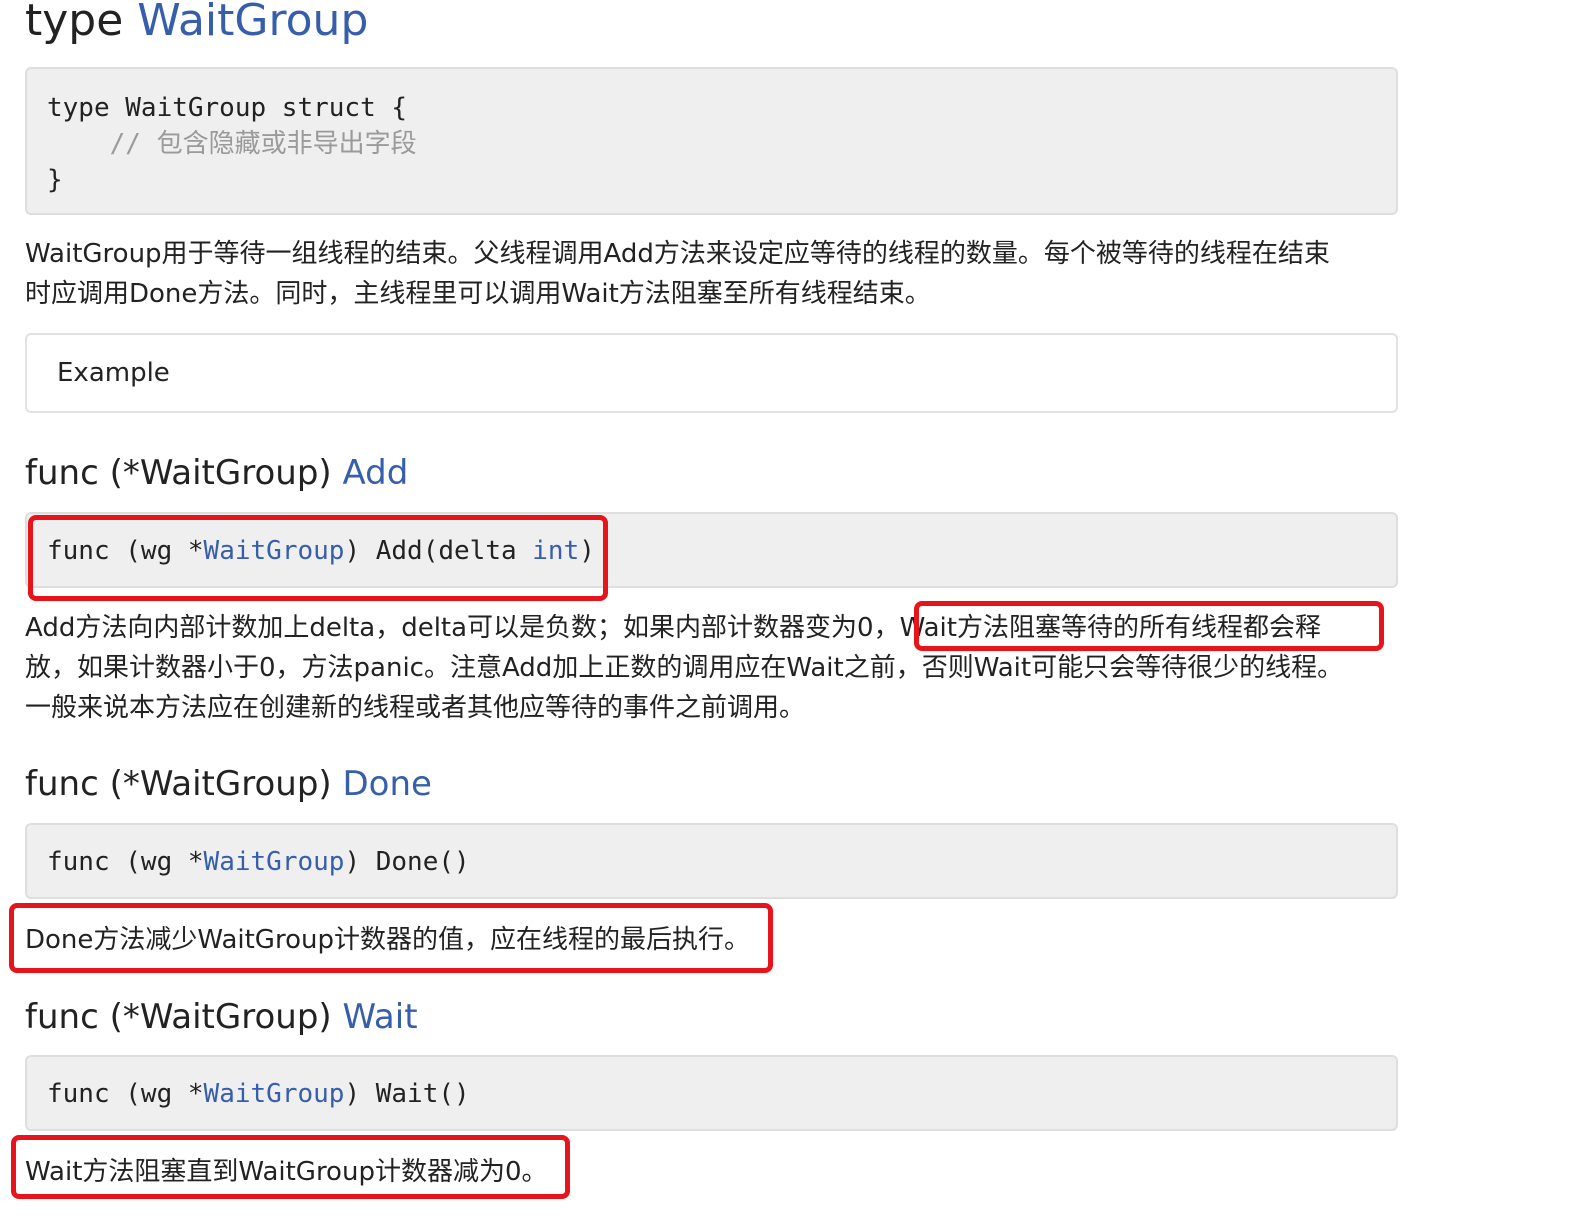 This screenshot has width=1592, height=1230. Describe the element at coordinates (711, 861) in the screenshot. I see `done-signature-block: func (wg *WaitGroup) Done()` at that location.